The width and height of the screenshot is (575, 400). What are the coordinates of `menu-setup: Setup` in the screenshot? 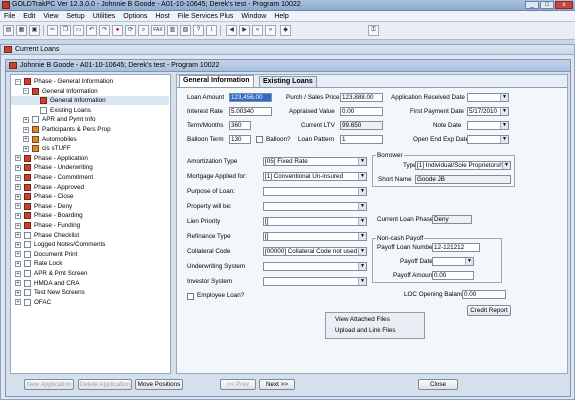 It's located at (75, 16).